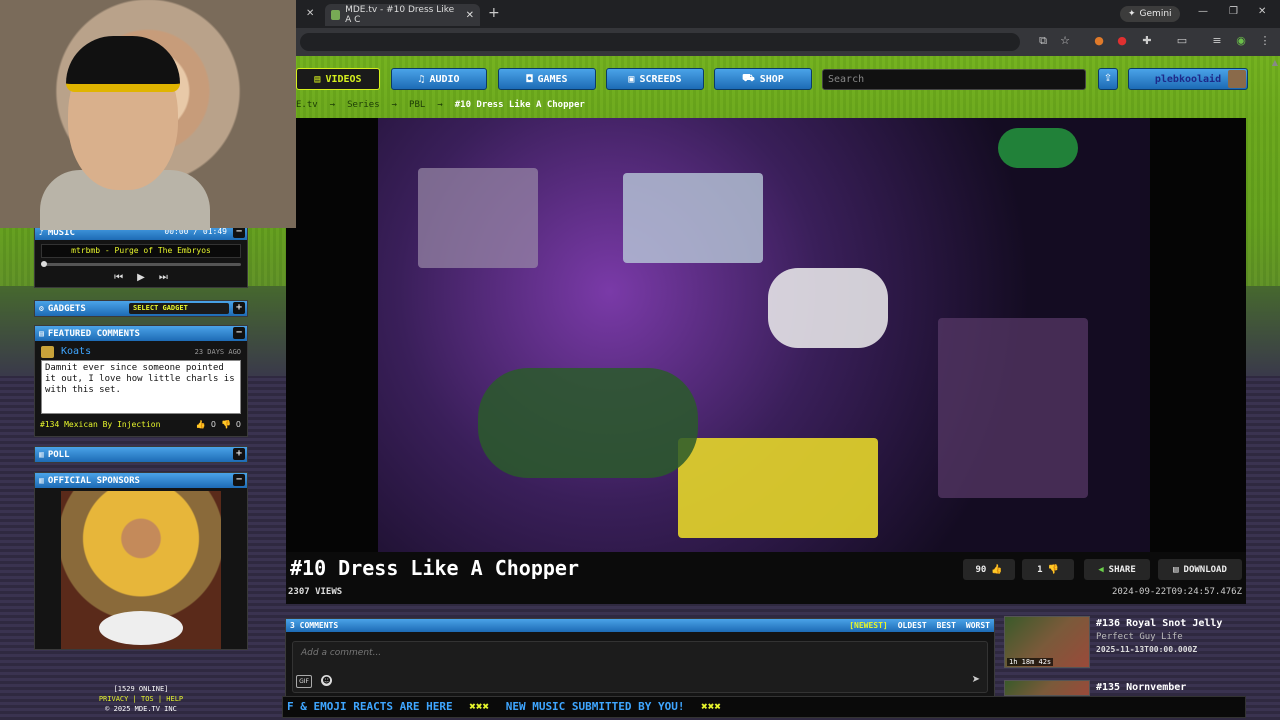 Image resolution: width=1280 pixels, height=720 pixels. What do you see at coordinates (41, 308) in the screenshot?
I see `gear-icon: ⚙` at bounding box center [41, 308].